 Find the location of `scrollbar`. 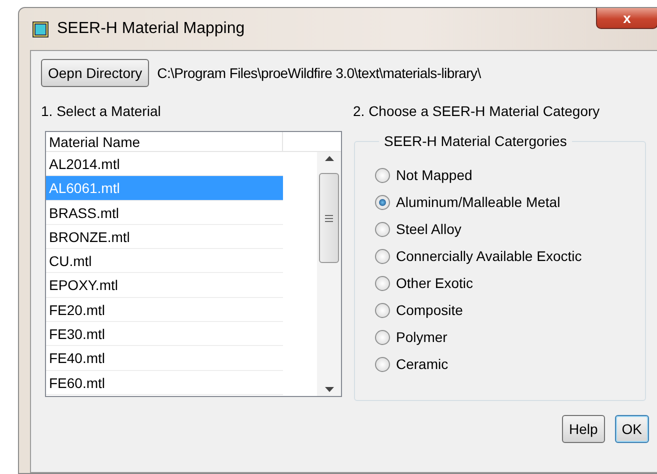

scrollbar is located at coordinates (329, 274).